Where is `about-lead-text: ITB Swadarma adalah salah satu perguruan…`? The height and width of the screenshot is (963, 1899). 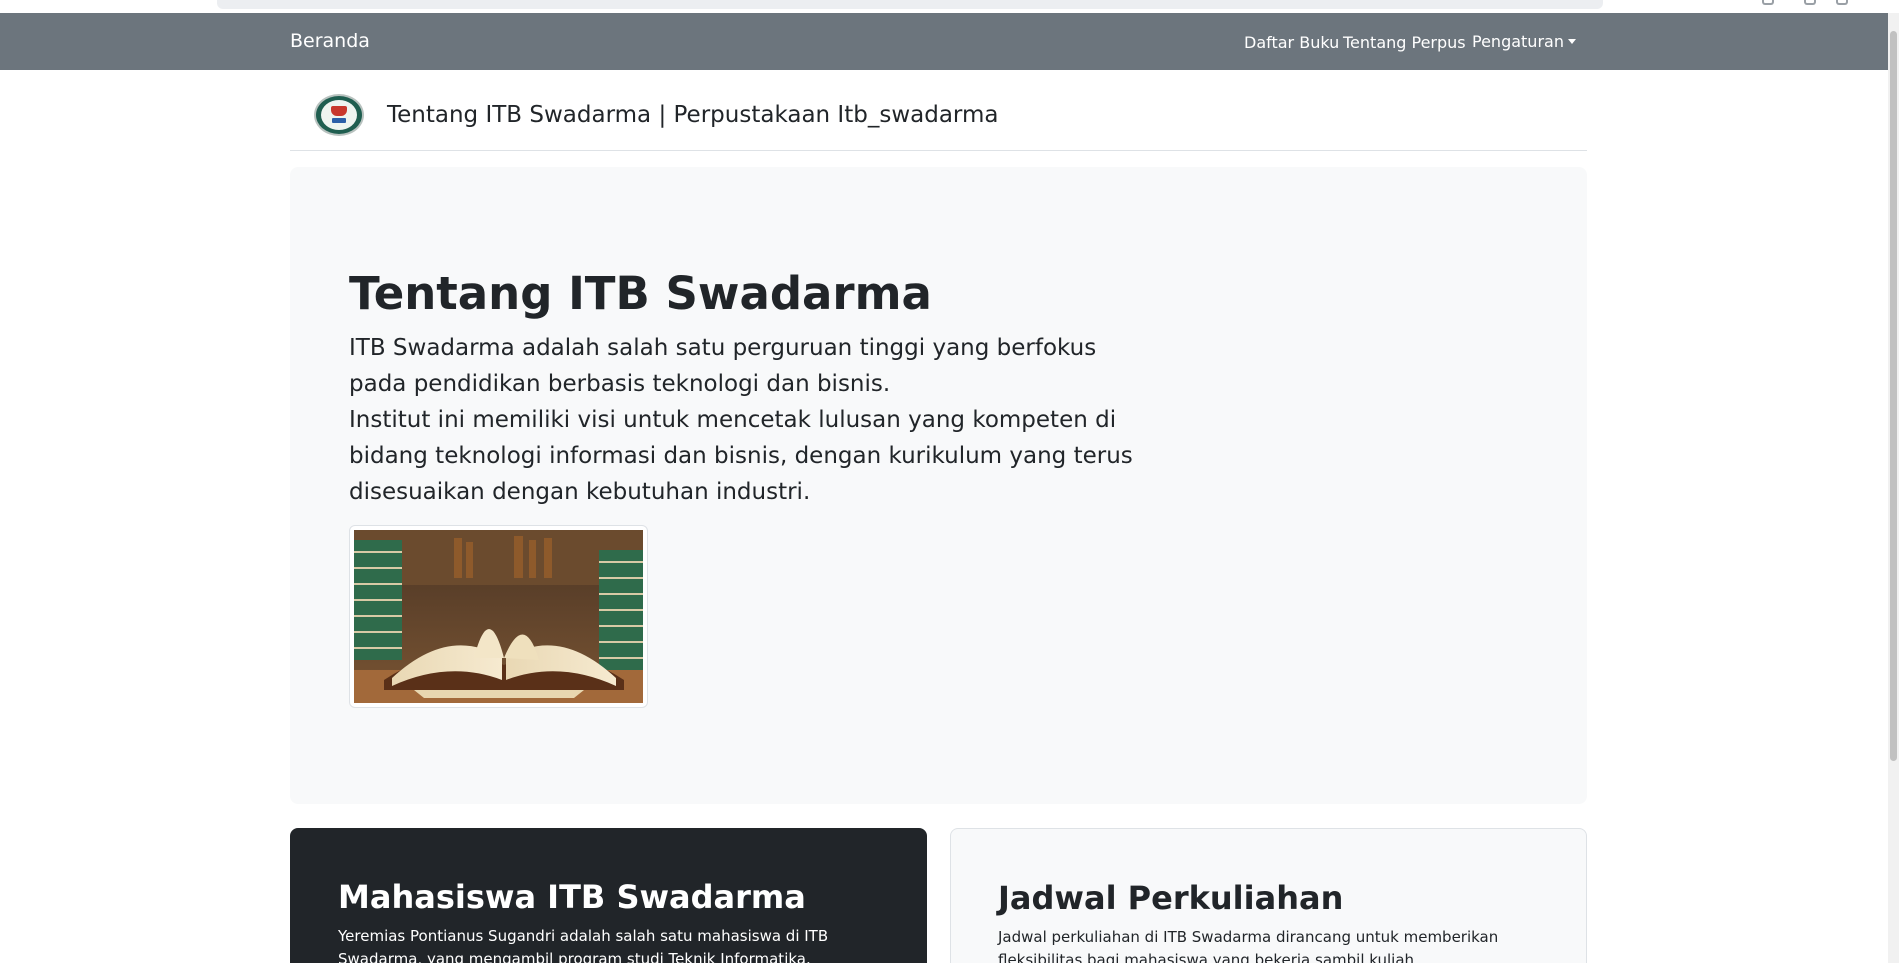
about-lead-text: ITB Swadarma adalah salah satu perguruan… is located at coordinates (749, 420).